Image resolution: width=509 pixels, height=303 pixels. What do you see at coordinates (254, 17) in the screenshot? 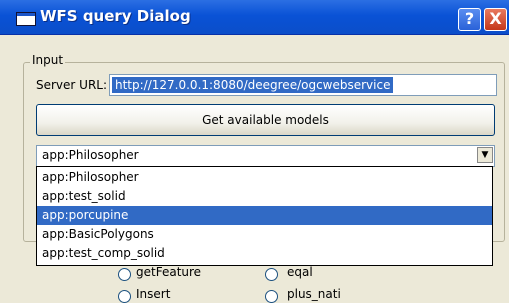
I see `title-bar: WFS query Dialog ? X` at bounding box center [254, 17].